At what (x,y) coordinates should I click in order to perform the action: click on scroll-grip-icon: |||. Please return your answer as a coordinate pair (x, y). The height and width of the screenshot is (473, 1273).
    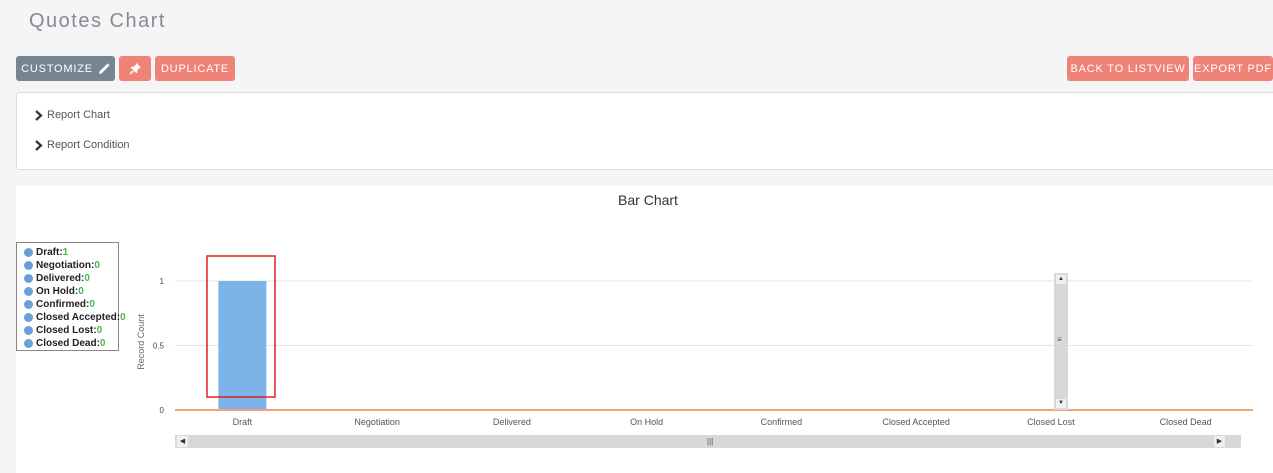
    Looking at the image, I should click on (710, 441).